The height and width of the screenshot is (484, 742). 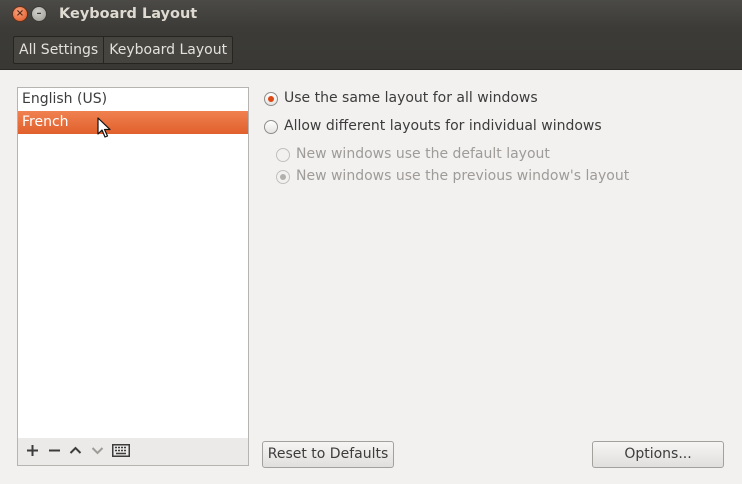 What do you see at coordinates (39, 14) in the screenshot?
I see `minimize-icon: –` at bounding box center [39, 14].